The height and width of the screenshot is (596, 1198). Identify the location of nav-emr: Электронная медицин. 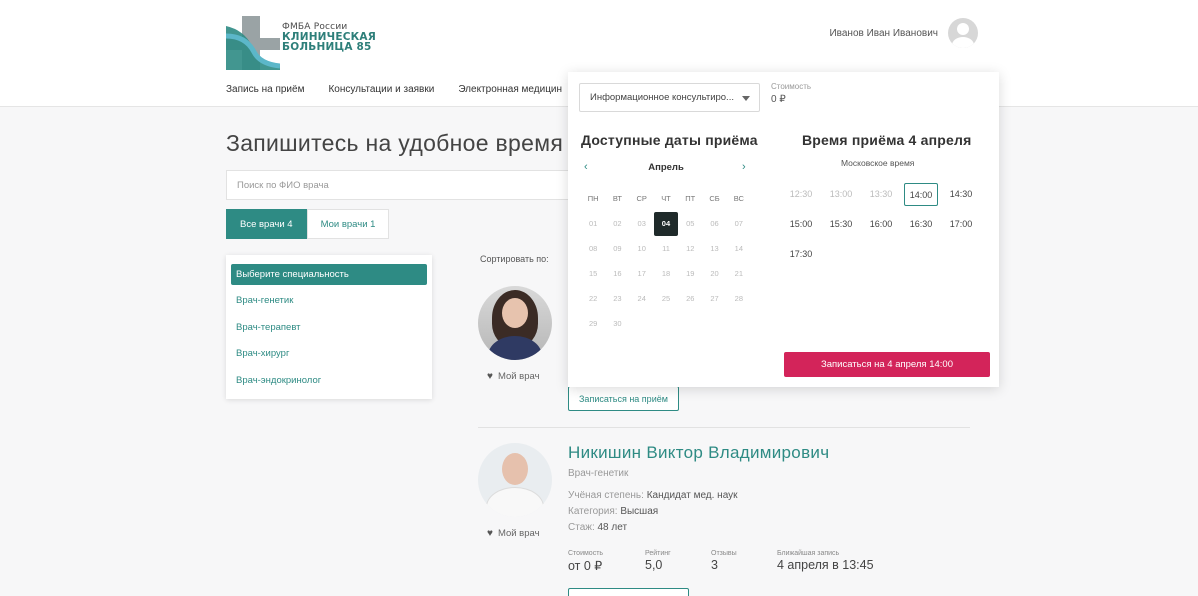
(510, 89).